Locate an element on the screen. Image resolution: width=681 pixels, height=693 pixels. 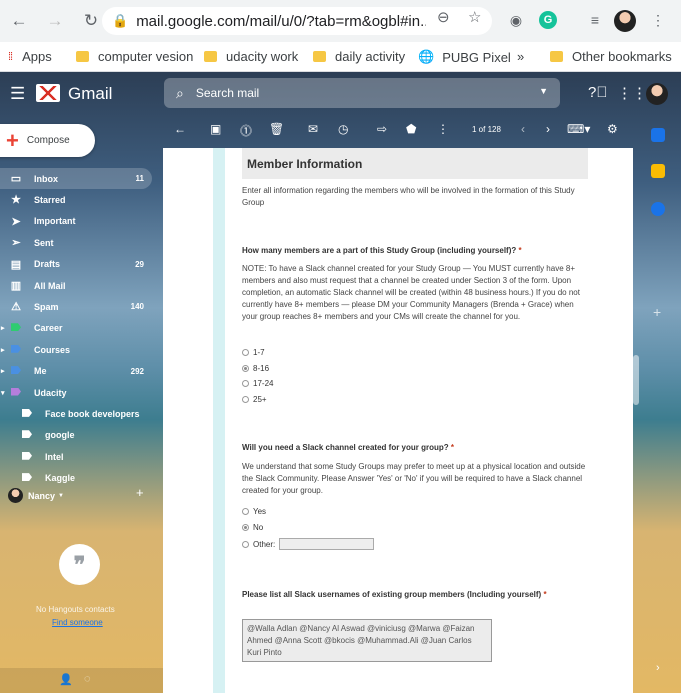
radio-label: 17-24 is located at coordinates (263, 383).